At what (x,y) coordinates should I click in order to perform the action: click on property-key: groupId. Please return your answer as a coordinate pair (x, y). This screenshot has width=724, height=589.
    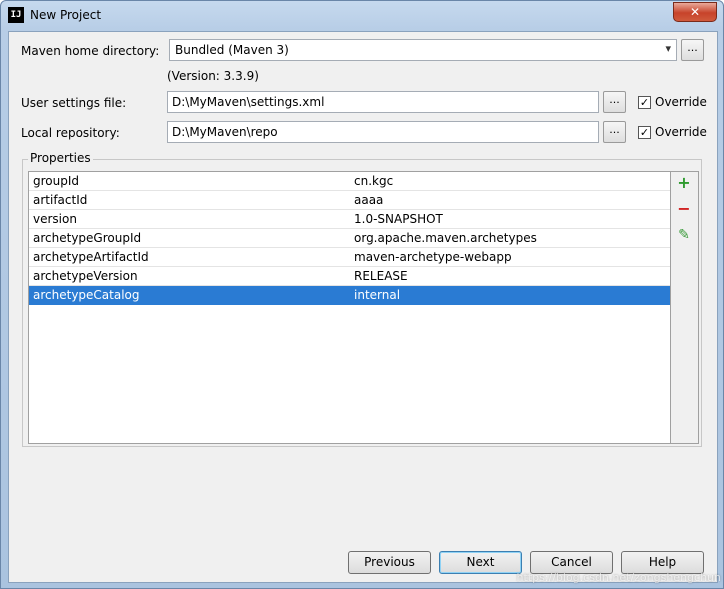
    Looking at the image, I should click on (56, 181).